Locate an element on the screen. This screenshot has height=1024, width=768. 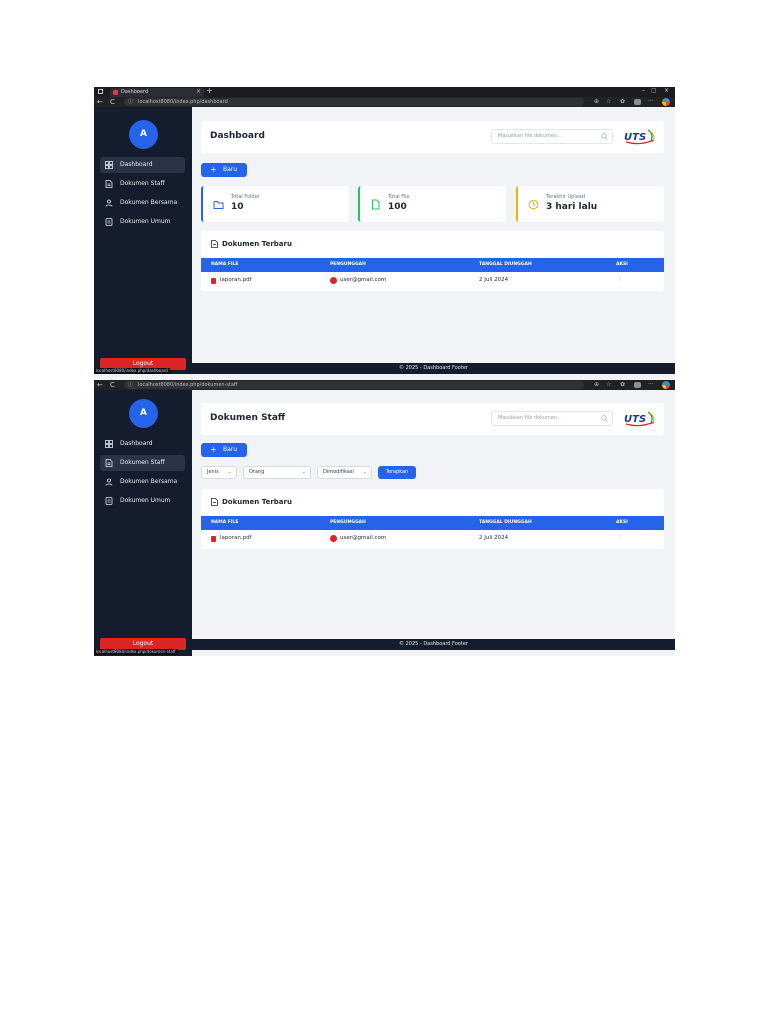
filter-dimodifikasi: Dimodifikasi ⌄ is located at coordinates (344, 472).